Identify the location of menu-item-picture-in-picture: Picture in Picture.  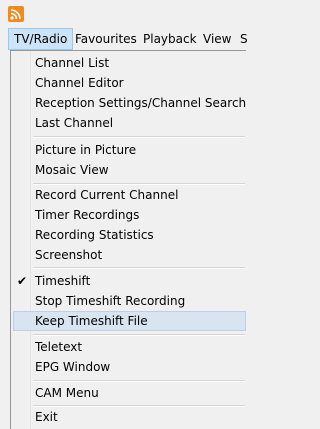
(129, 150).